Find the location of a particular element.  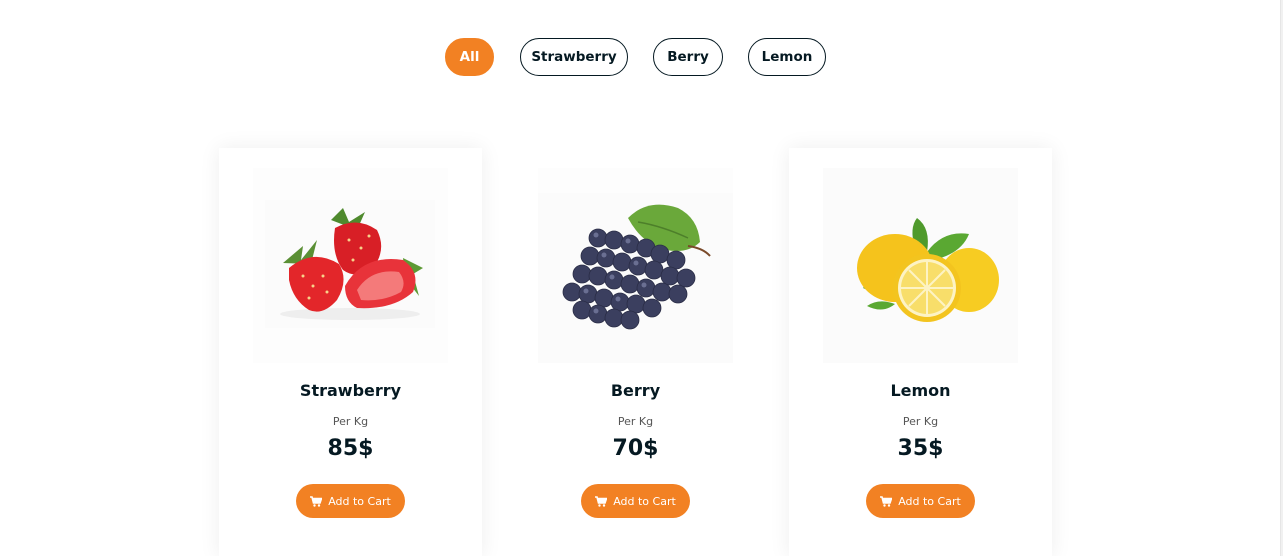

product-filters: All Strawberry Berry Lemon is located at coordinates (641, 57).